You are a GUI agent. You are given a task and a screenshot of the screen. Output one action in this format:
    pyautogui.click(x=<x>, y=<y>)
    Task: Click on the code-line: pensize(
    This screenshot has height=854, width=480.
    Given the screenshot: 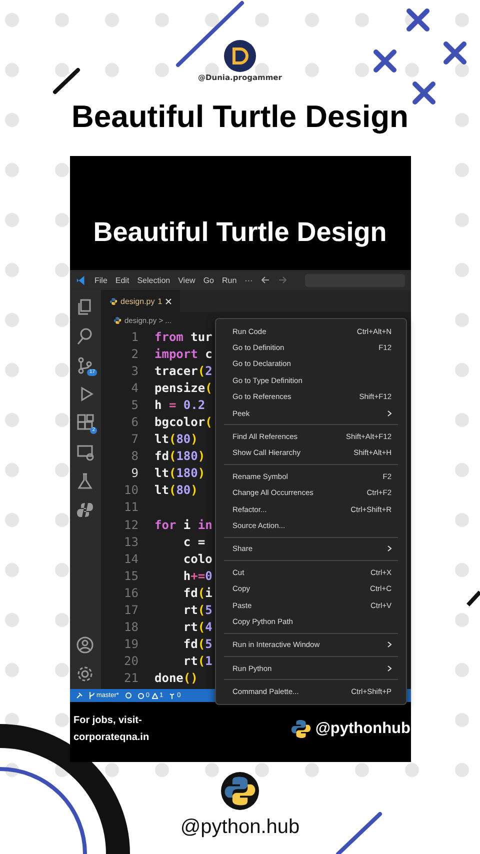 What is the action you would take?
    pyautogui.click(x=183, y=387)
    